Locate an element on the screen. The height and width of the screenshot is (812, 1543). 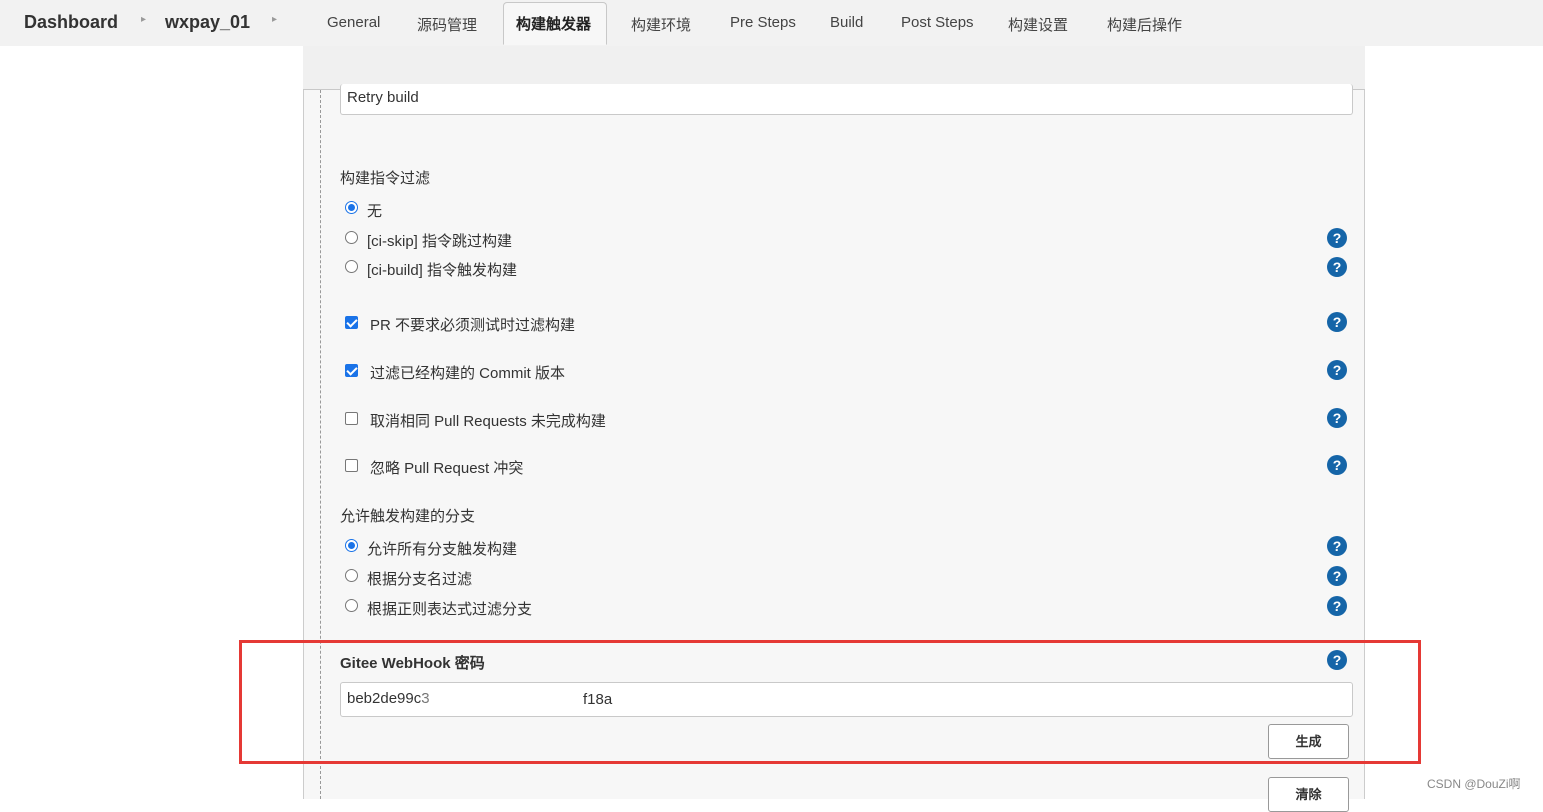
checkbox-ignore-pr-conflict-label: 忽略 Pull Request 冲突 is located at coordinates (447, 468).